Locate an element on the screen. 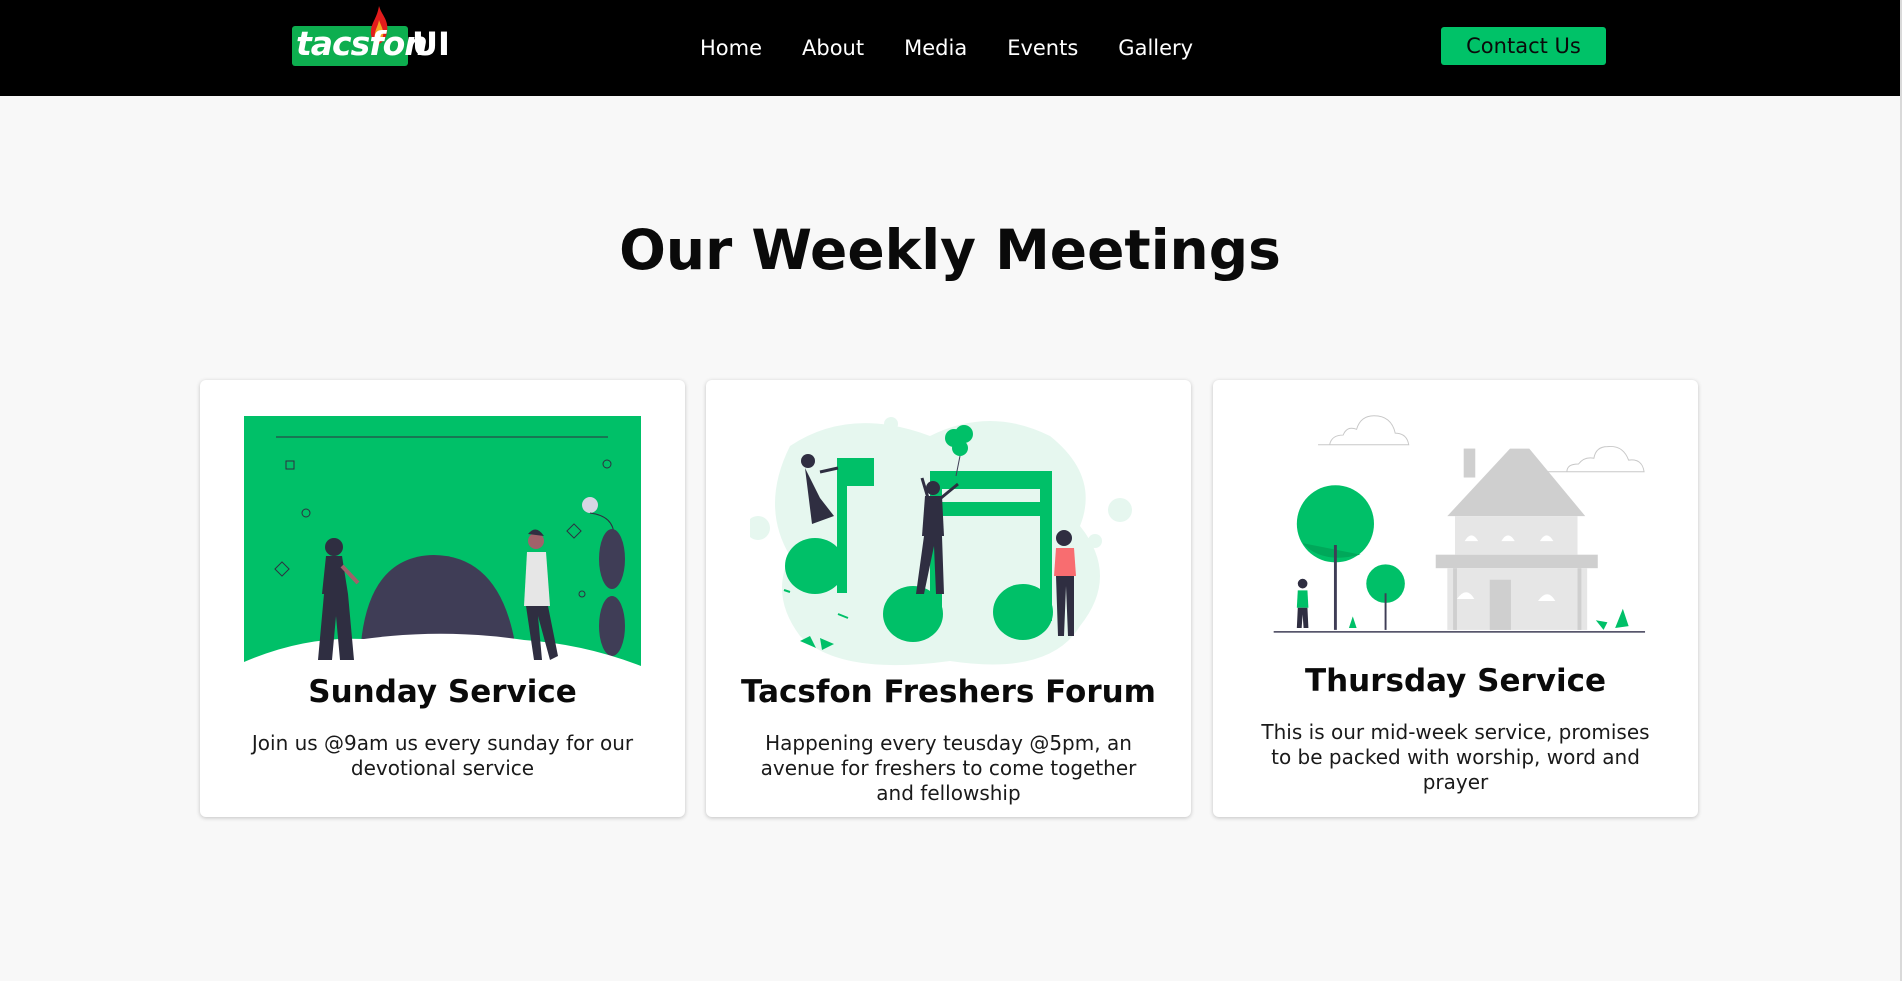 The height and width of the screenshot is (981, 1902). house-trees-icon is located at coordinates (1459, 524).